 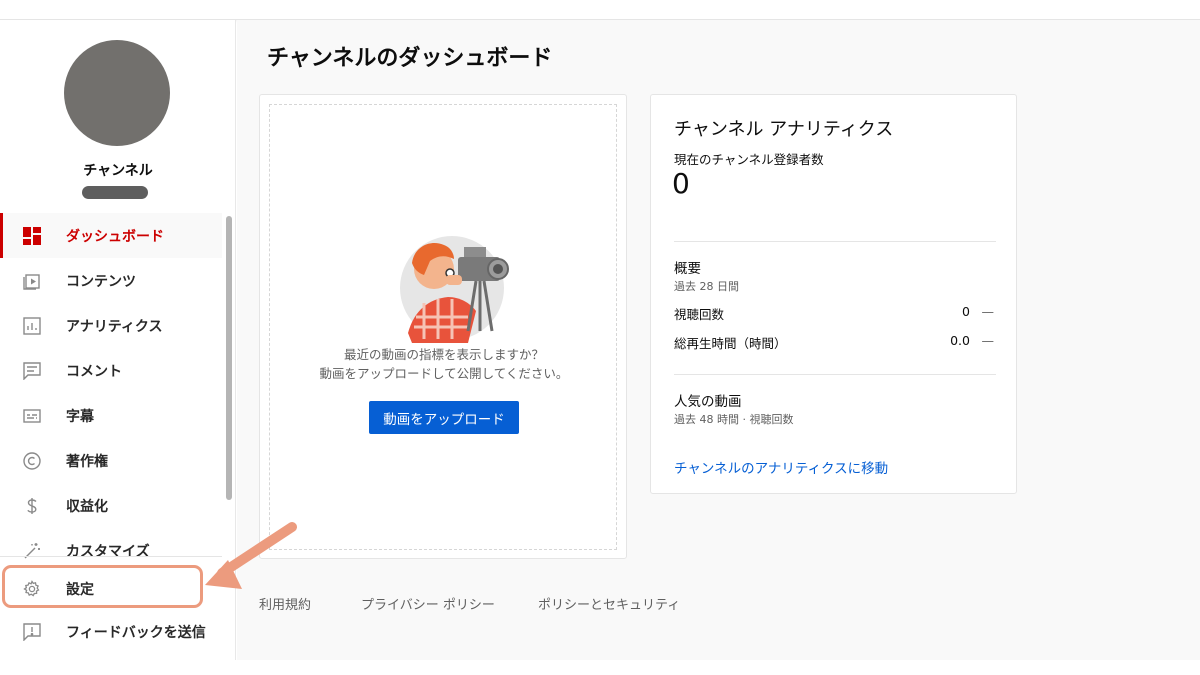 What do you see at coordinates (966, 311) in the screenshot?
I see `views-value: 0` at bounding box center [966, 311].